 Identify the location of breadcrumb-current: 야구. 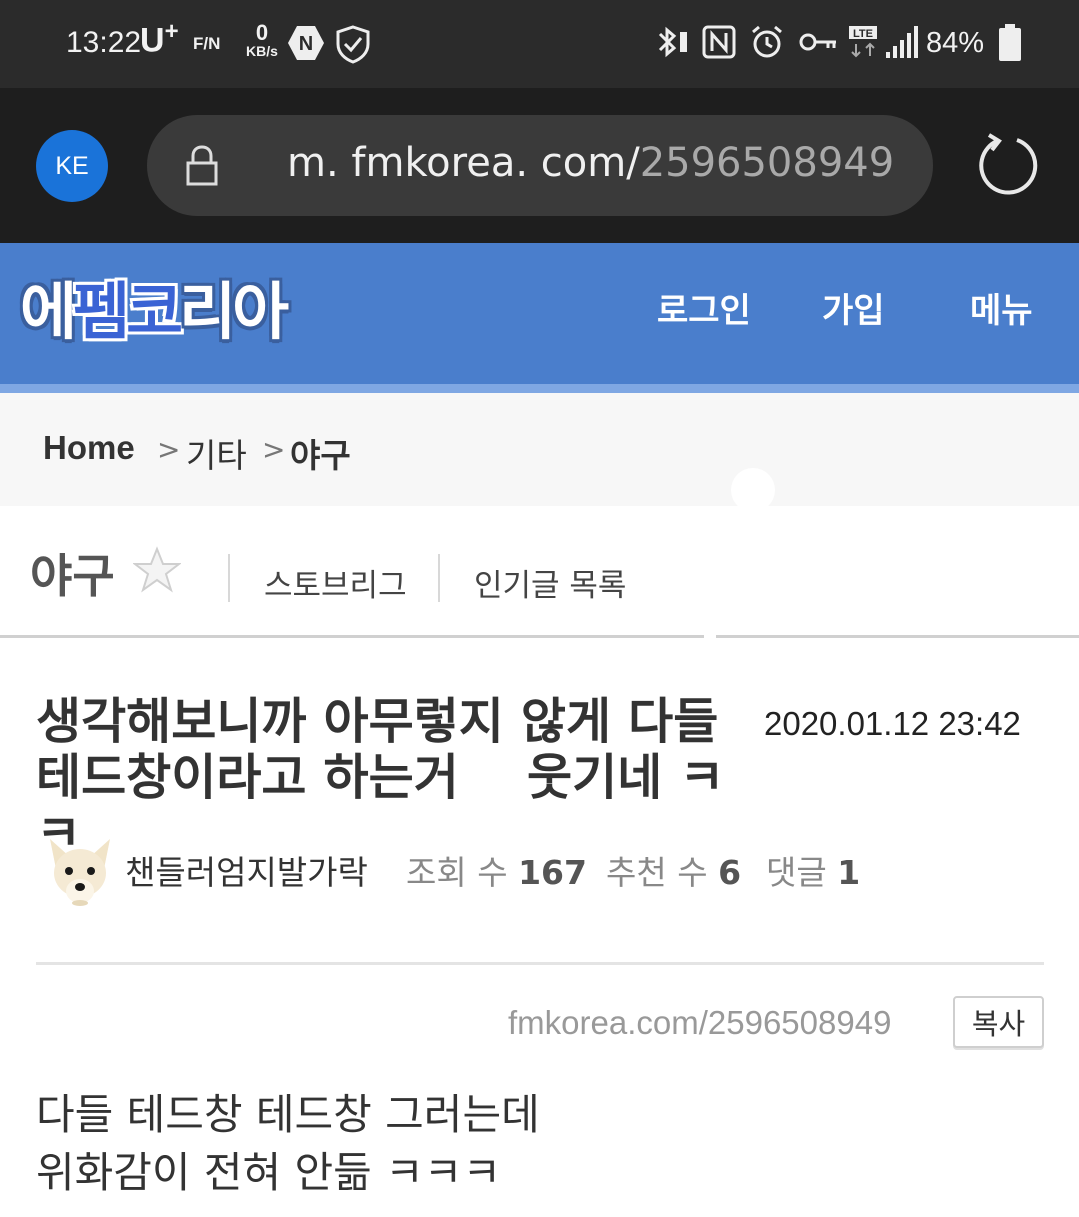
(320, 453).